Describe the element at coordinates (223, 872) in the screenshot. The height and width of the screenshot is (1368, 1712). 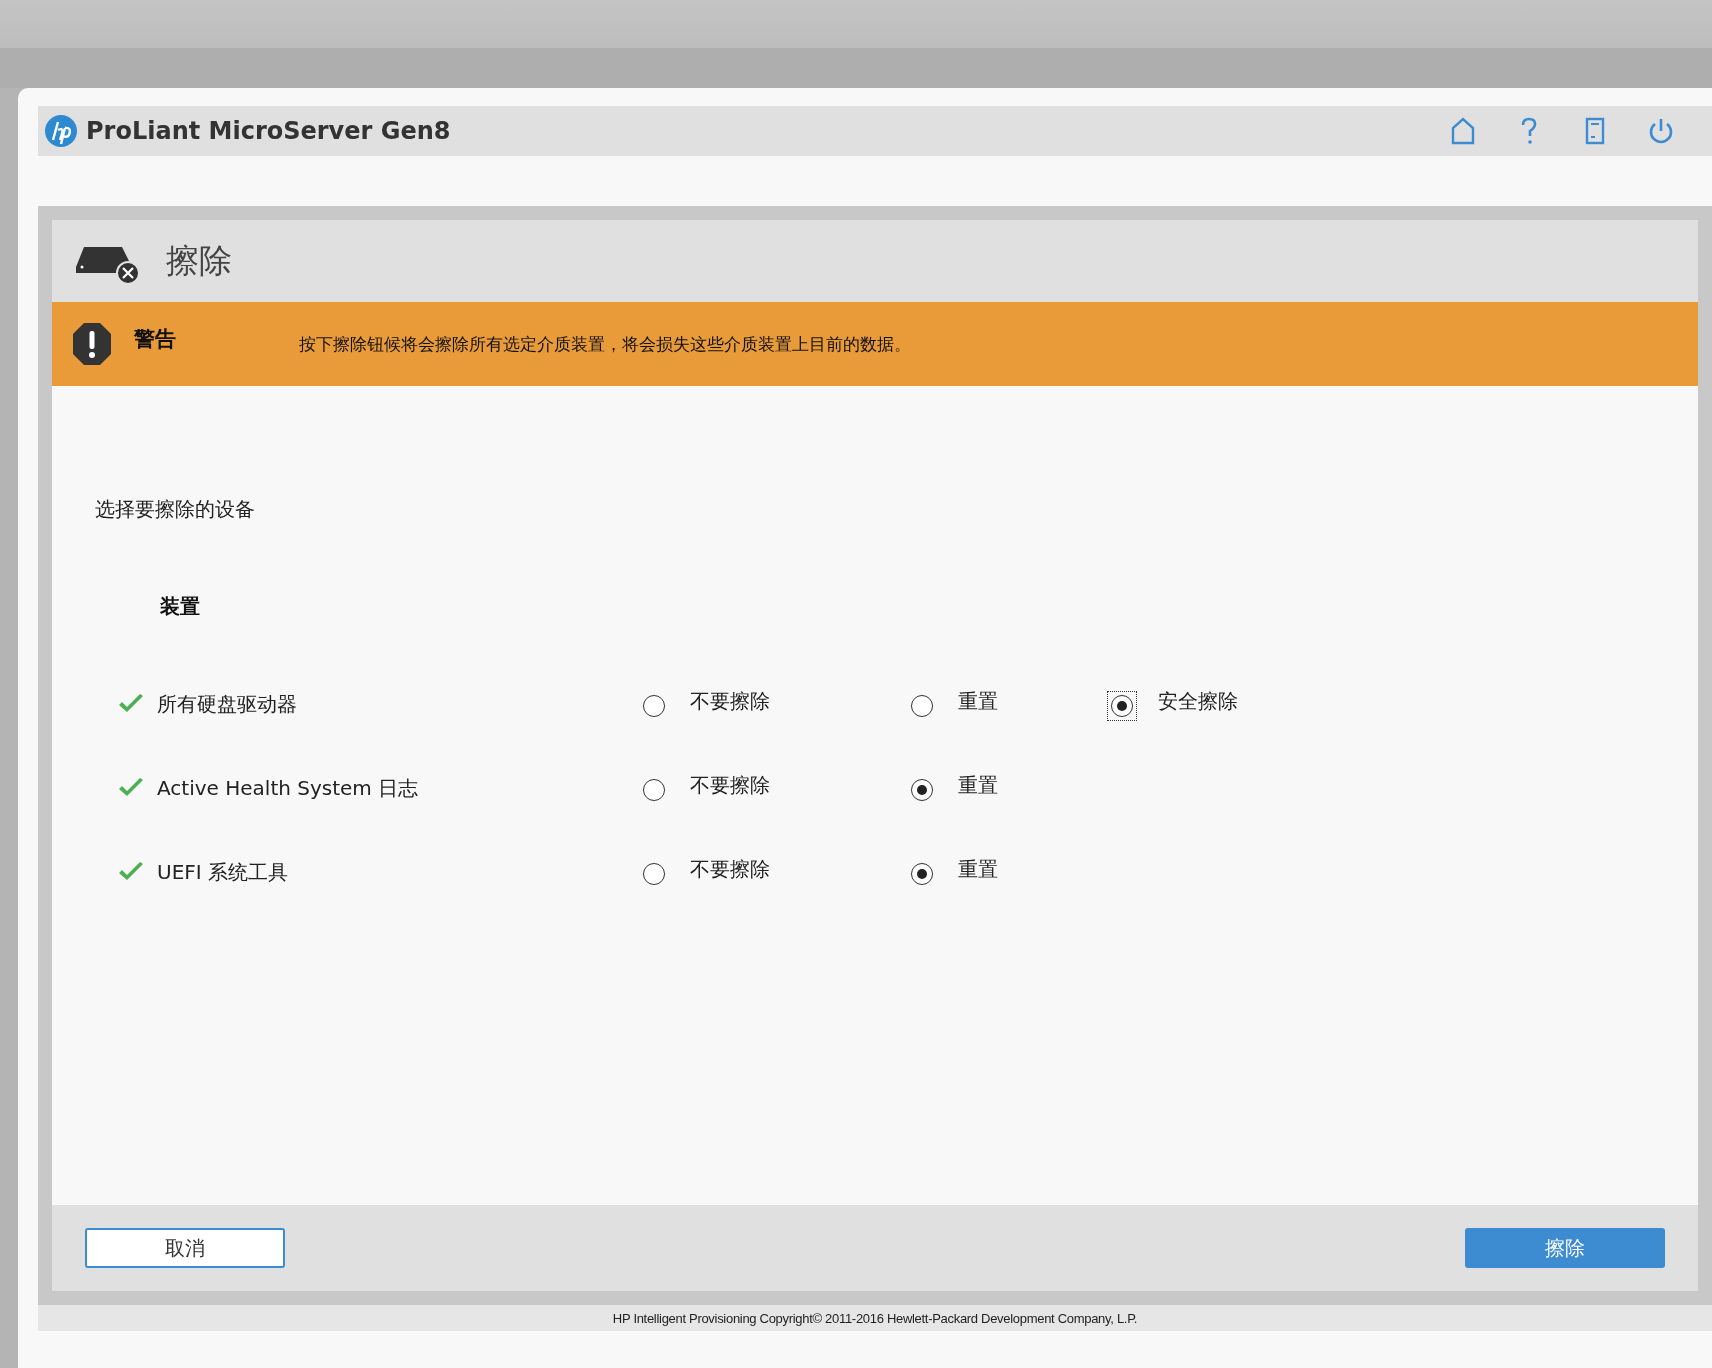
I see `device-label: UEFI 系统工具` at that location.